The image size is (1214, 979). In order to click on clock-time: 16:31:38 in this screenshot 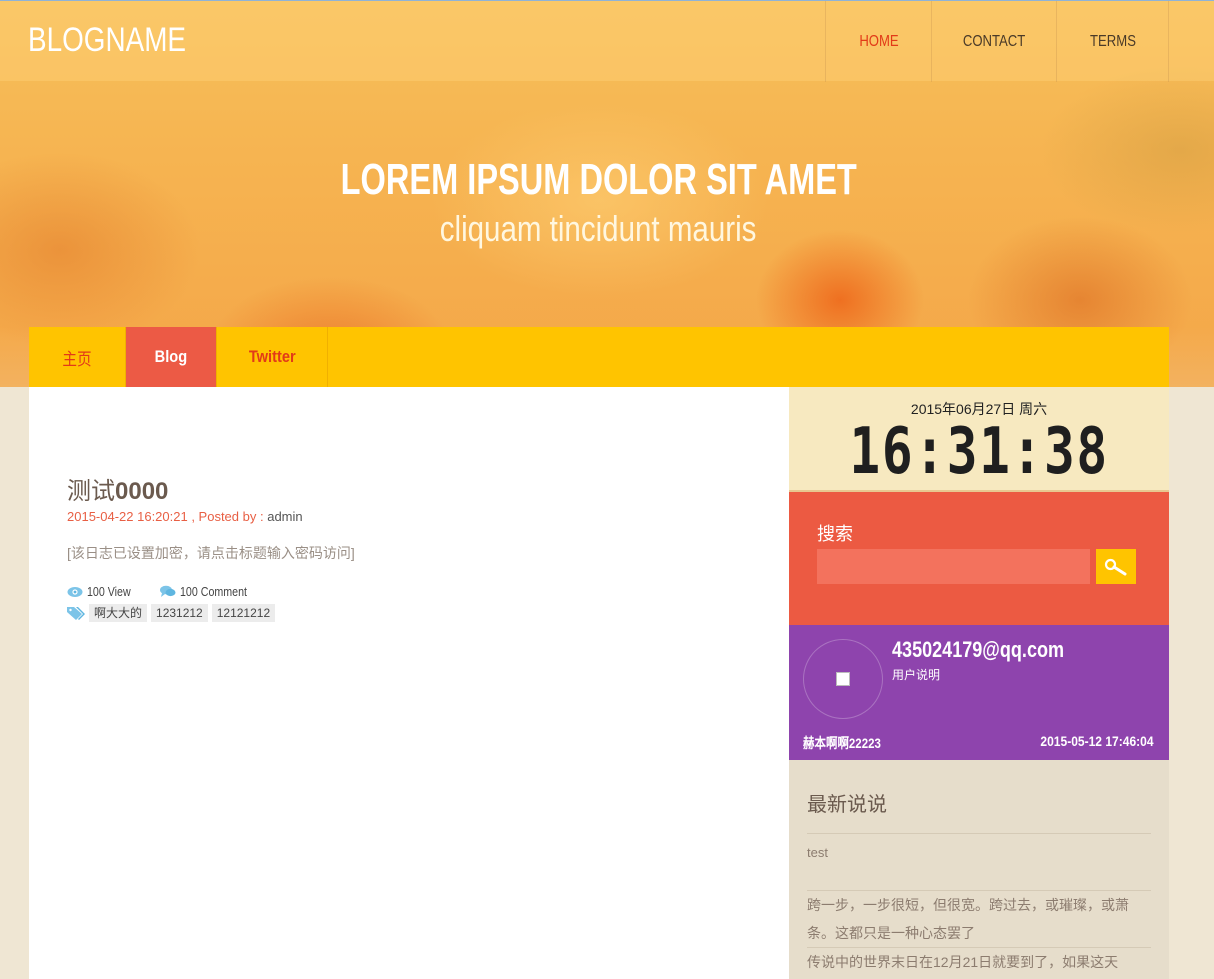, I will do `click(979, 452)`.